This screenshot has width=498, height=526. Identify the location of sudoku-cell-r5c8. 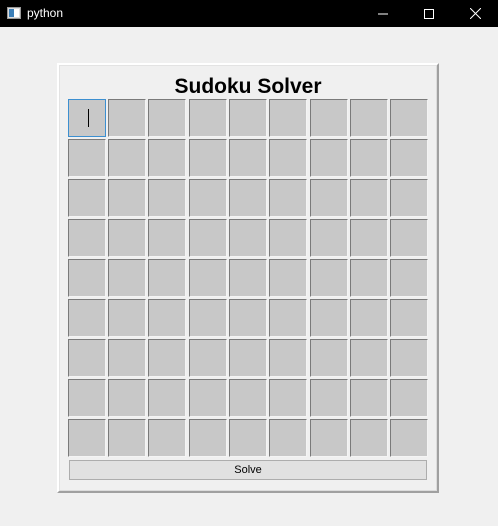
(369, 278).